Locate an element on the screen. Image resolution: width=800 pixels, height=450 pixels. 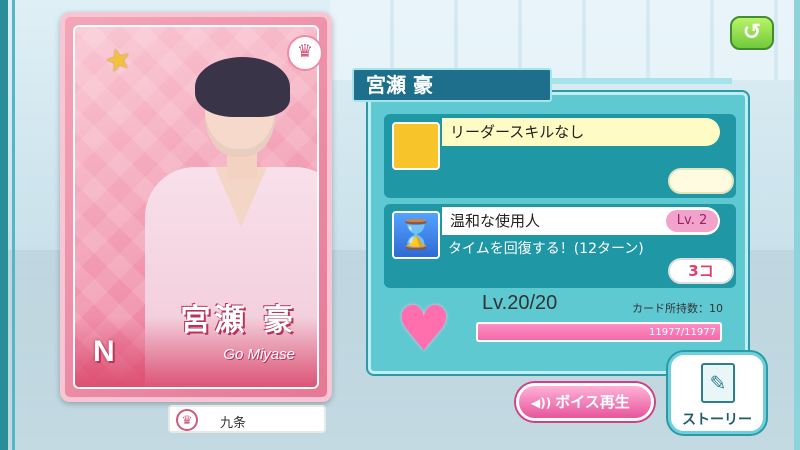
voice-play-button: ◀)) ボイス再生 is located at coordinates (585, 402).